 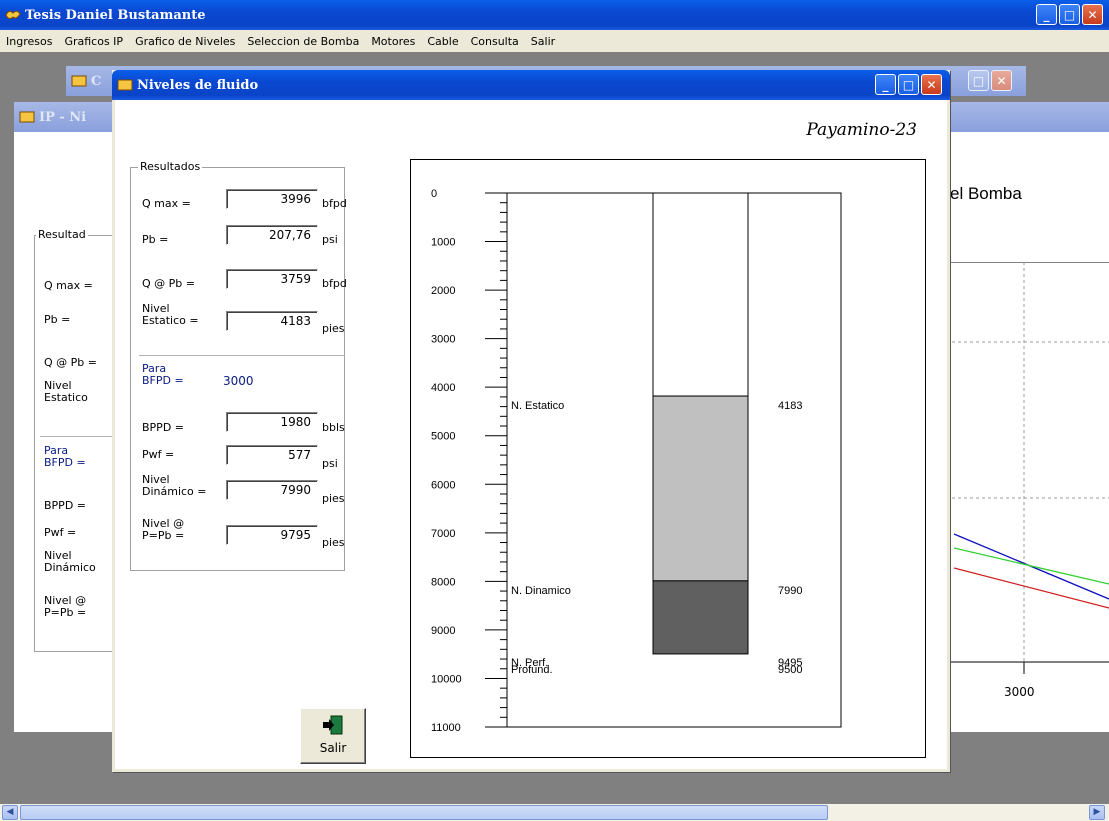 I want to click on depth-label: 6000, so click(x=443, y=485).